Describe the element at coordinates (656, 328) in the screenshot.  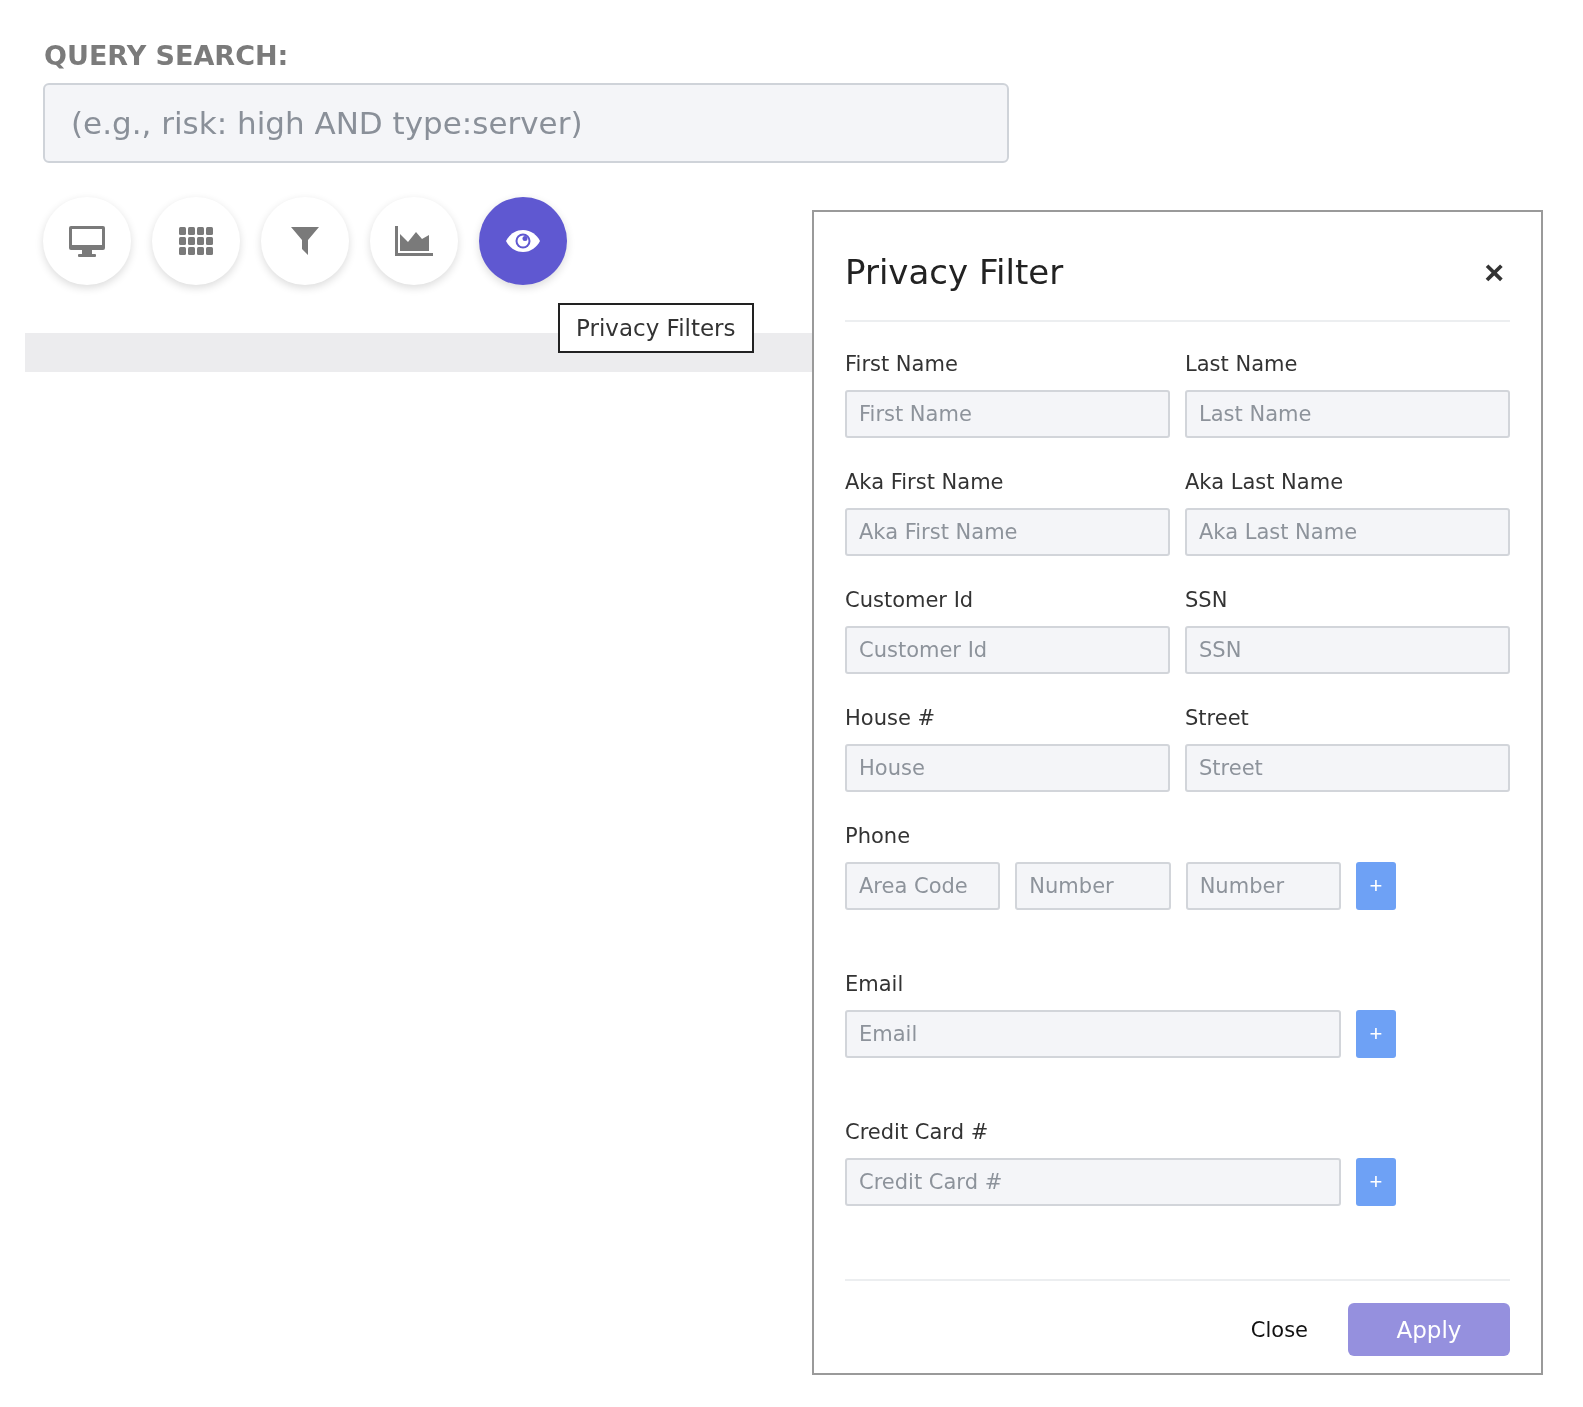
I see `tooltip: Privacy Filters` at that location.